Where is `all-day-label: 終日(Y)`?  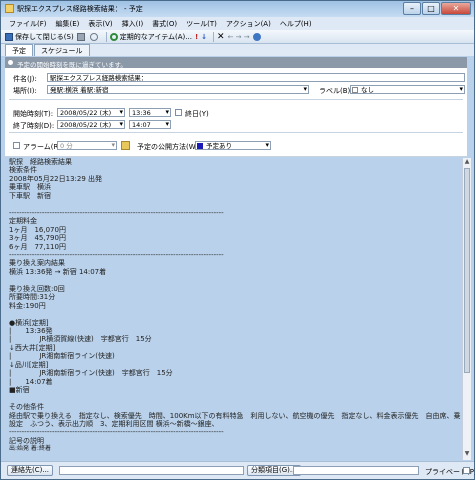 all-day-label: 終日(Y) is located at coordinates (197, 114).